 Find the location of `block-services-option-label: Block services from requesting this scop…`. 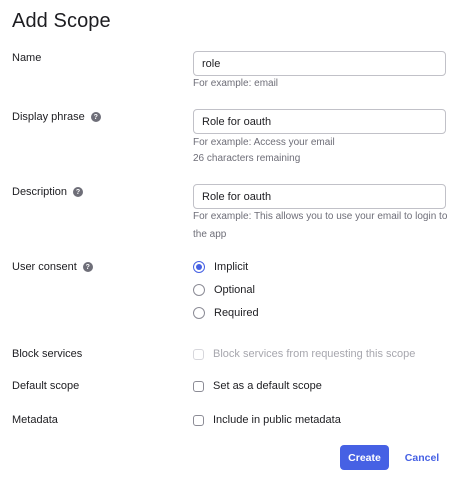

block-services-option-label: Block services from requesting this scop… is located at coordinates (314, 354).